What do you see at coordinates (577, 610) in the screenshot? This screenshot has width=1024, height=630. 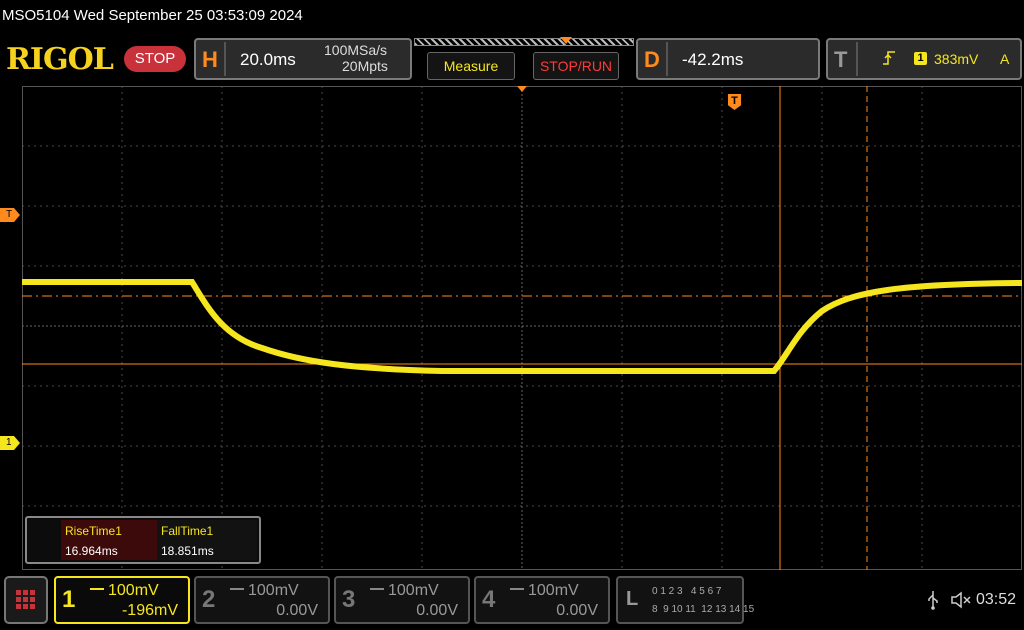 I see `channel4-offset: 0.00V` at bounding box center [577, 610].